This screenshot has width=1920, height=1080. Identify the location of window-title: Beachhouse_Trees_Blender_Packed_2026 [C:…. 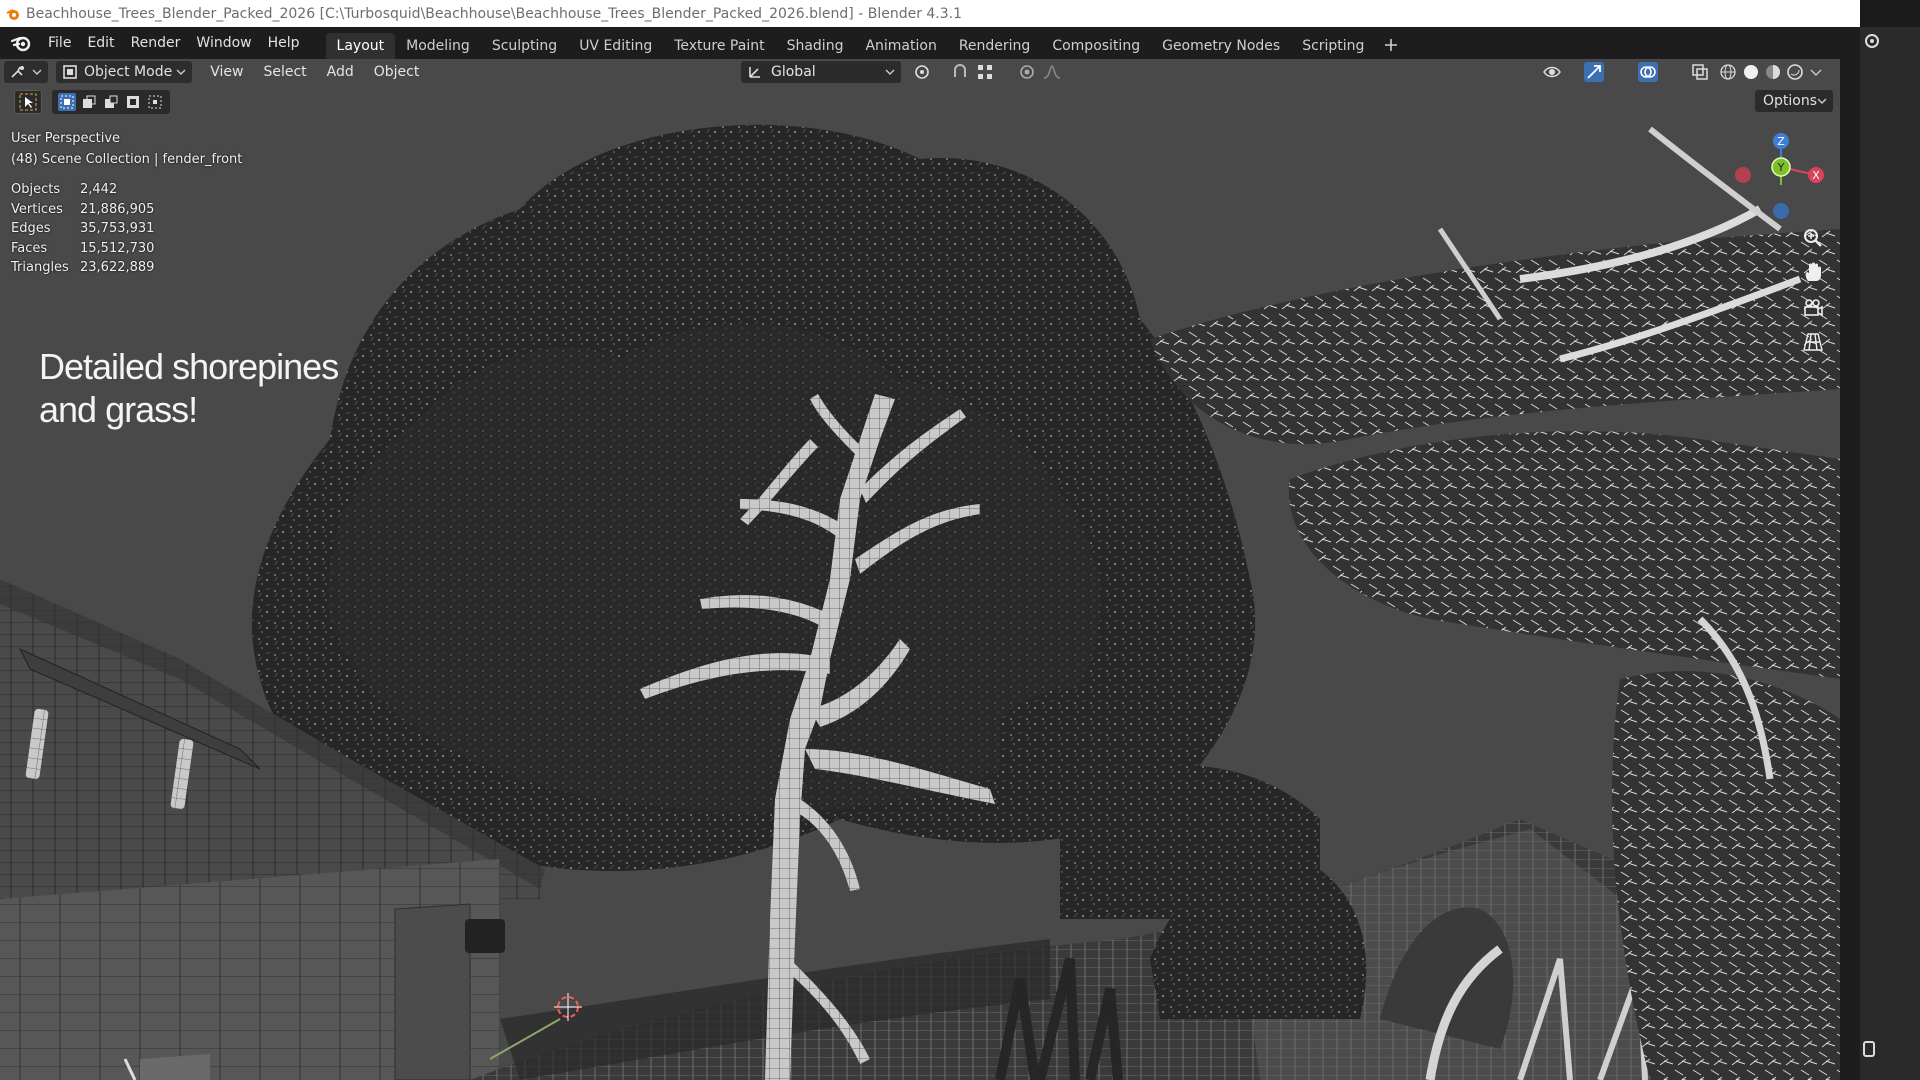
(494, 13).